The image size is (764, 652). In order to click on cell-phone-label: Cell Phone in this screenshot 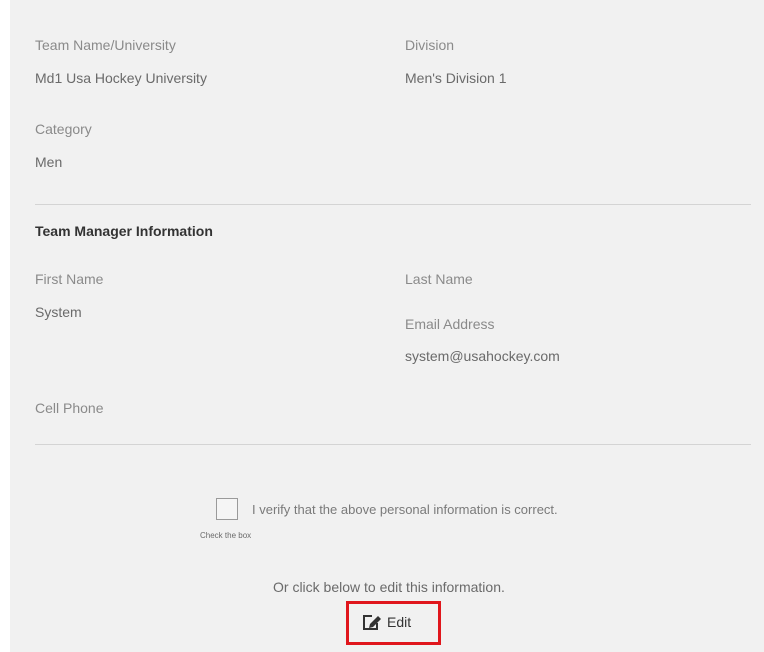, I will do `click(69, 408)`.